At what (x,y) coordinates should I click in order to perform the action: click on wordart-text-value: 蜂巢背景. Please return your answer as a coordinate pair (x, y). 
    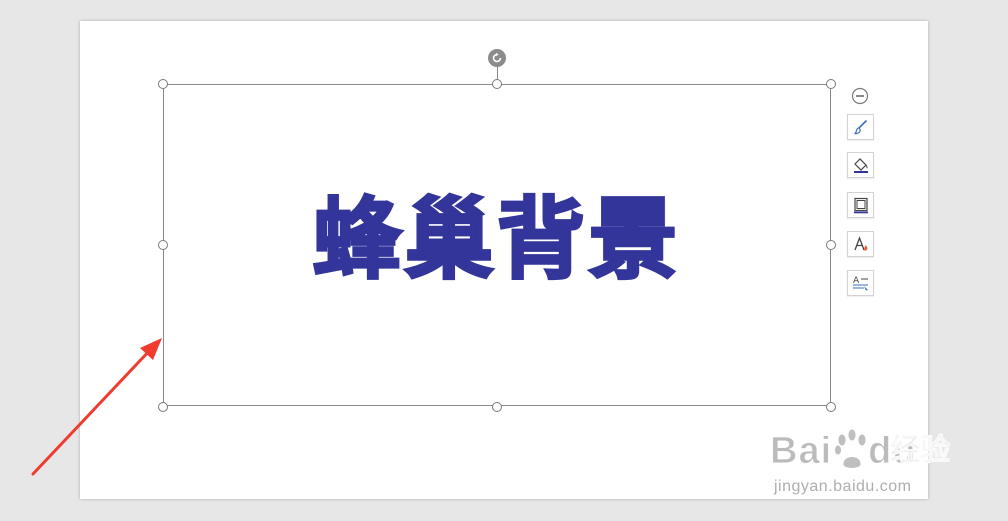
    Looking at the image, I should click on (496, 239).